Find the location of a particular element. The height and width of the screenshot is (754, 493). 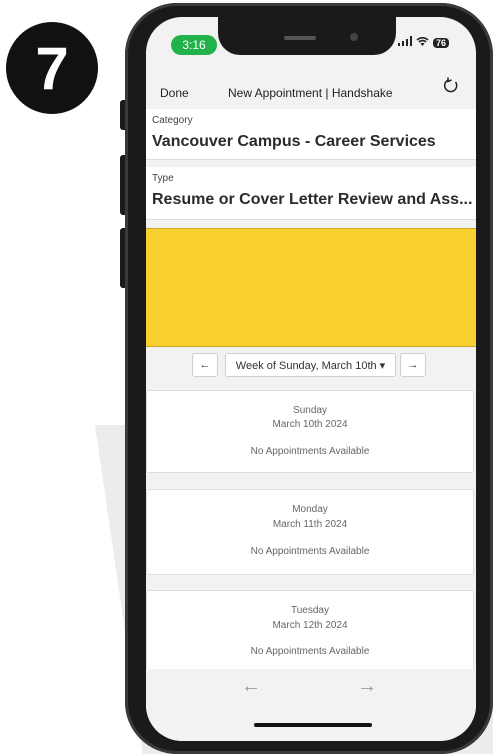

speaker-grille is located at coordinates (300, 38).